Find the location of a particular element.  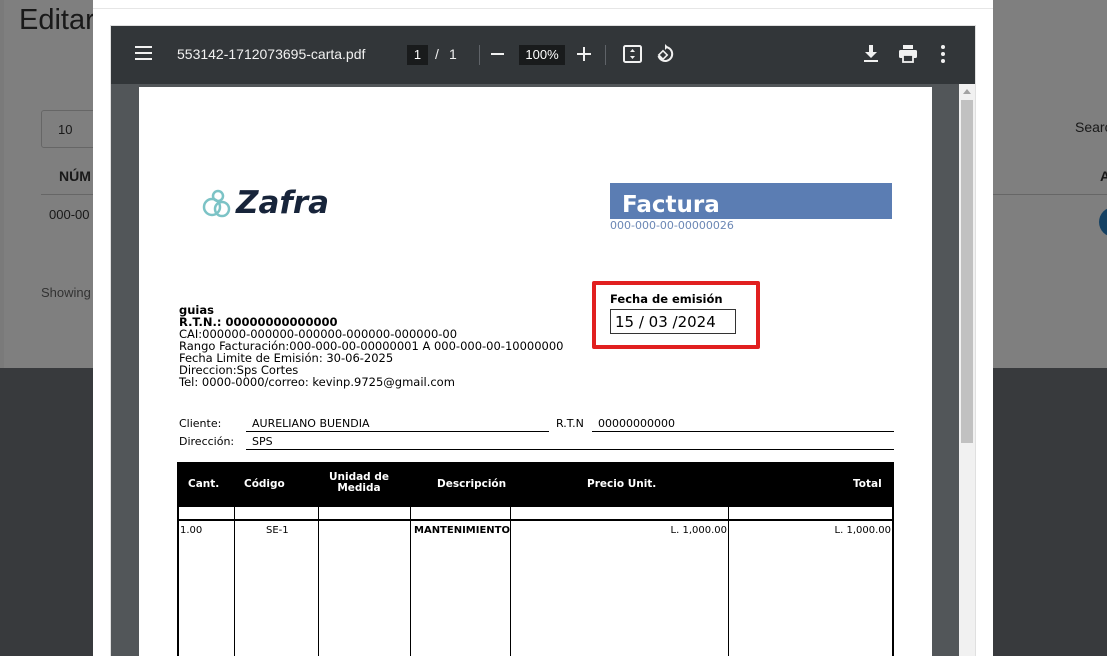

client-rtn-value: 00000000000 is located at coordinates (636, 423).